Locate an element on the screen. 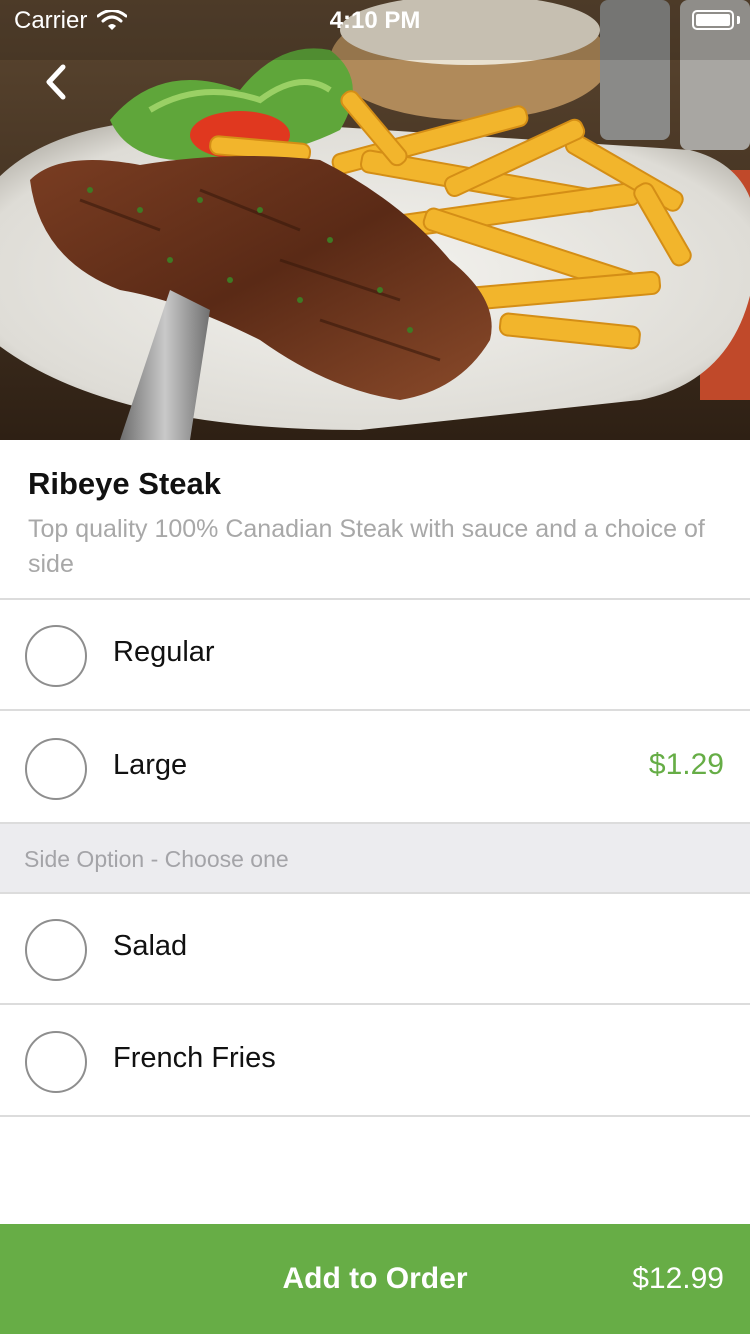  option-label: Regular is located at coordinates (164, 652).